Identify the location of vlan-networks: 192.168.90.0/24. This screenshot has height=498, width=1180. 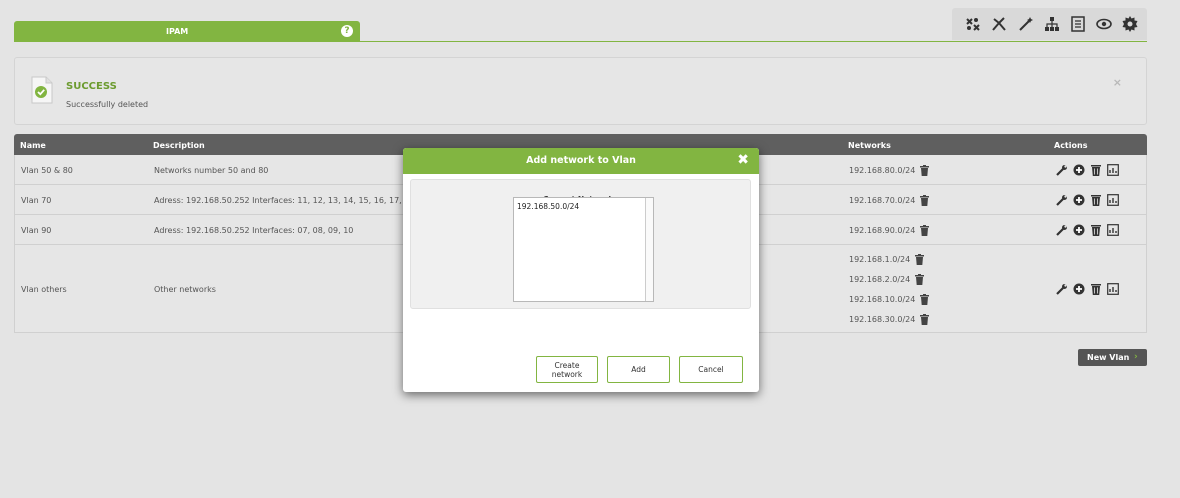
(889, 230).